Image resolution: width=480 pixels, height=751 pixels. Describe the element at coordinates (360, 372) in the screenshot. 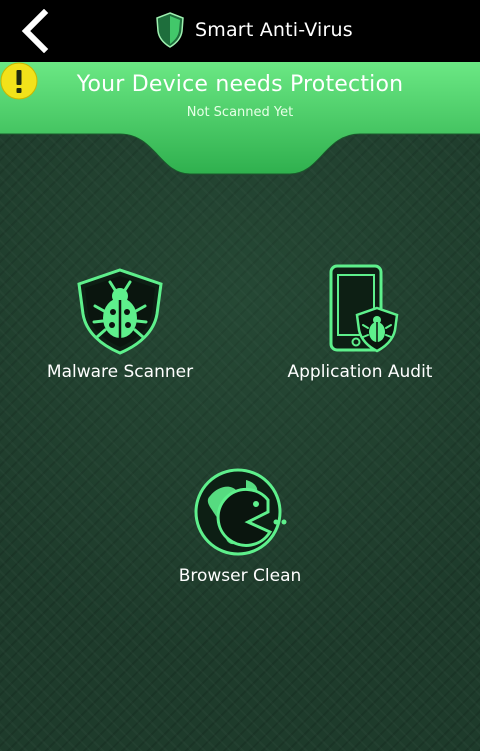

I see `application-audit-label: Application Audit` at that location.